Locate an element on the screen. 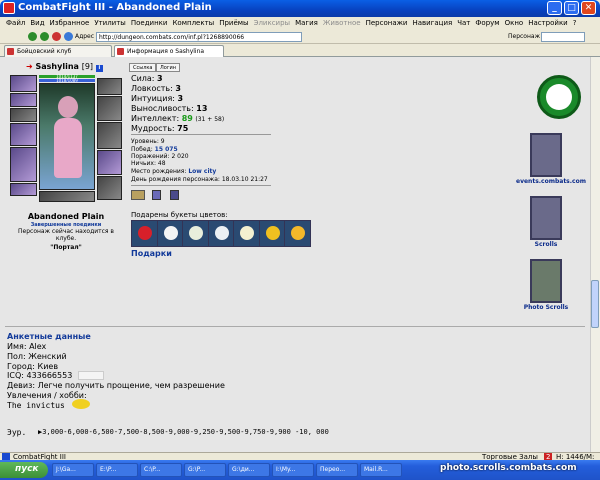  photo-scrolls-link: Photo Scrolls is located at coordinates (546, 307).